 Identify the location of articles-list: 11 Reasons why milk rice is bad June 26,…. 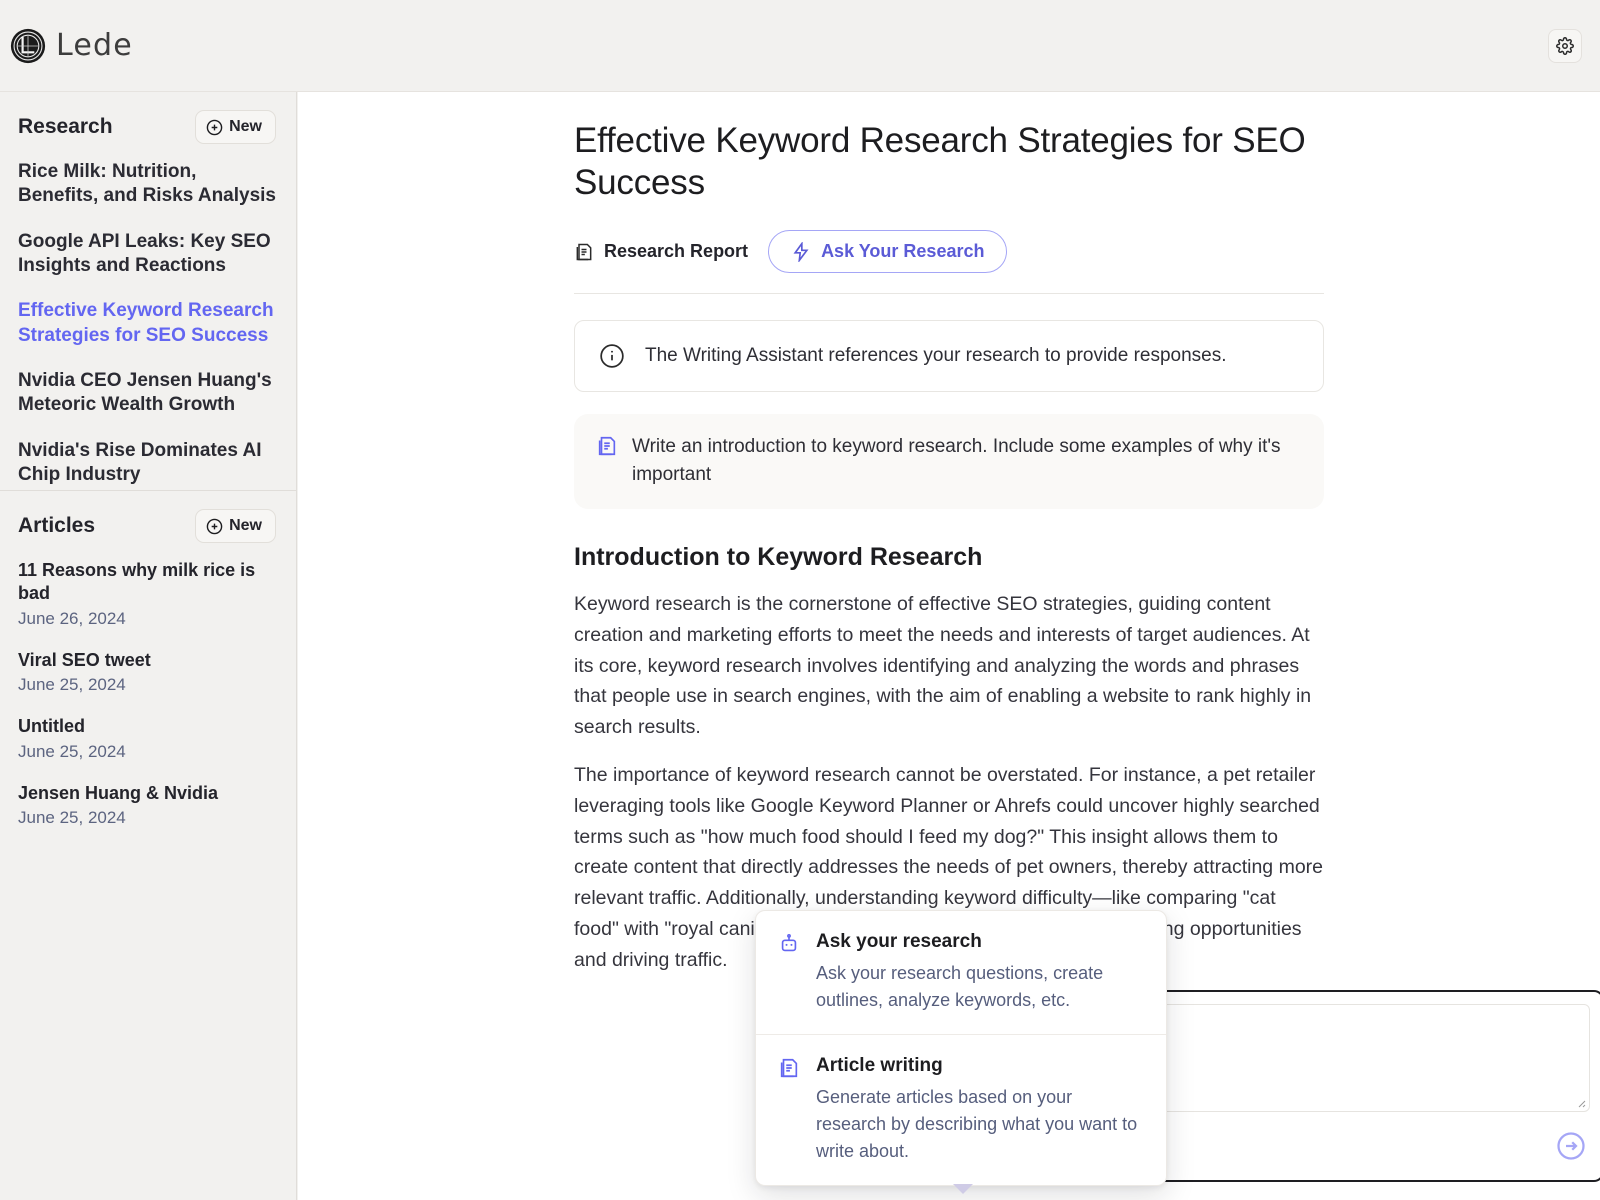
(148, 699).